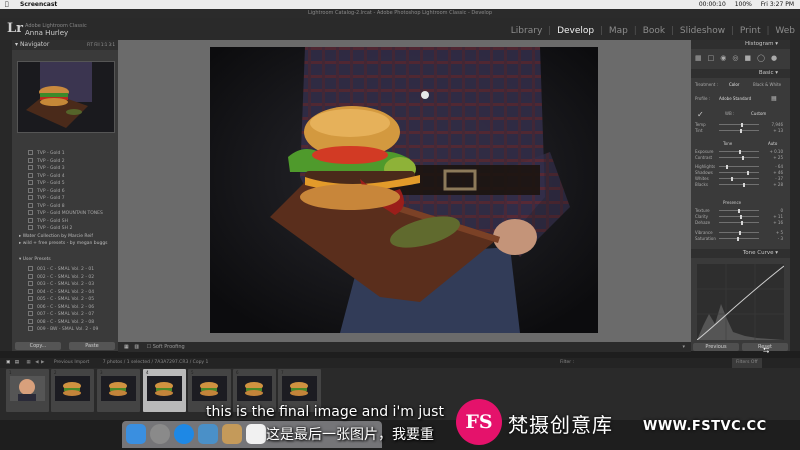  What do you see at coordinates (8, 362) in the screenshot?
I see `display-one-icon: ▣` at bounding box center [8, 362].